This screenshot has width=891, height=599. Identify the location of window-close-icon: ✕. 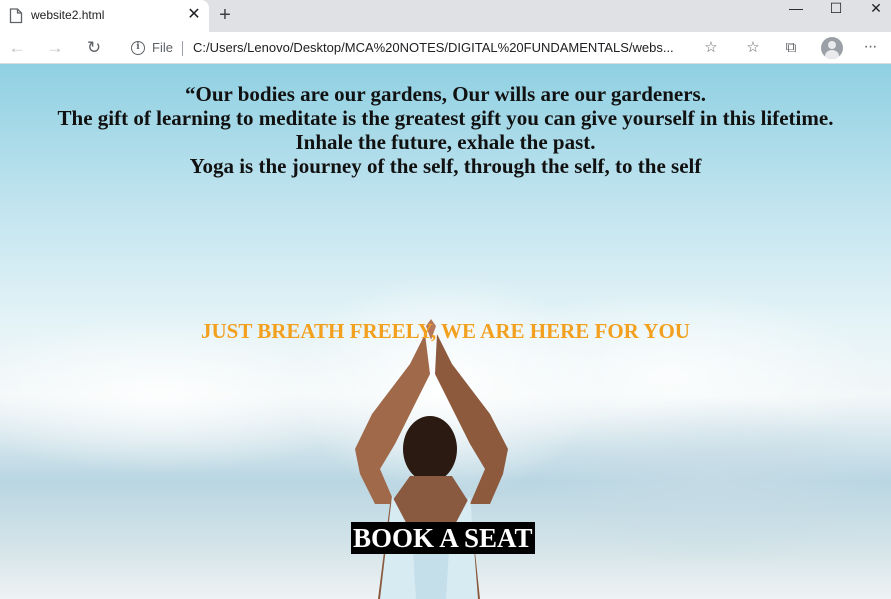
(873, 10).